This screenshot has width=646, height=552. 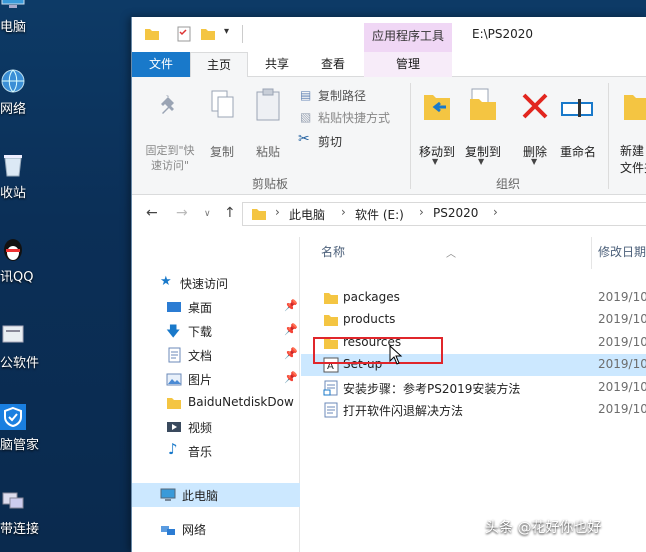 I want to click on new-folder-icon, so click(x=635, y=107).